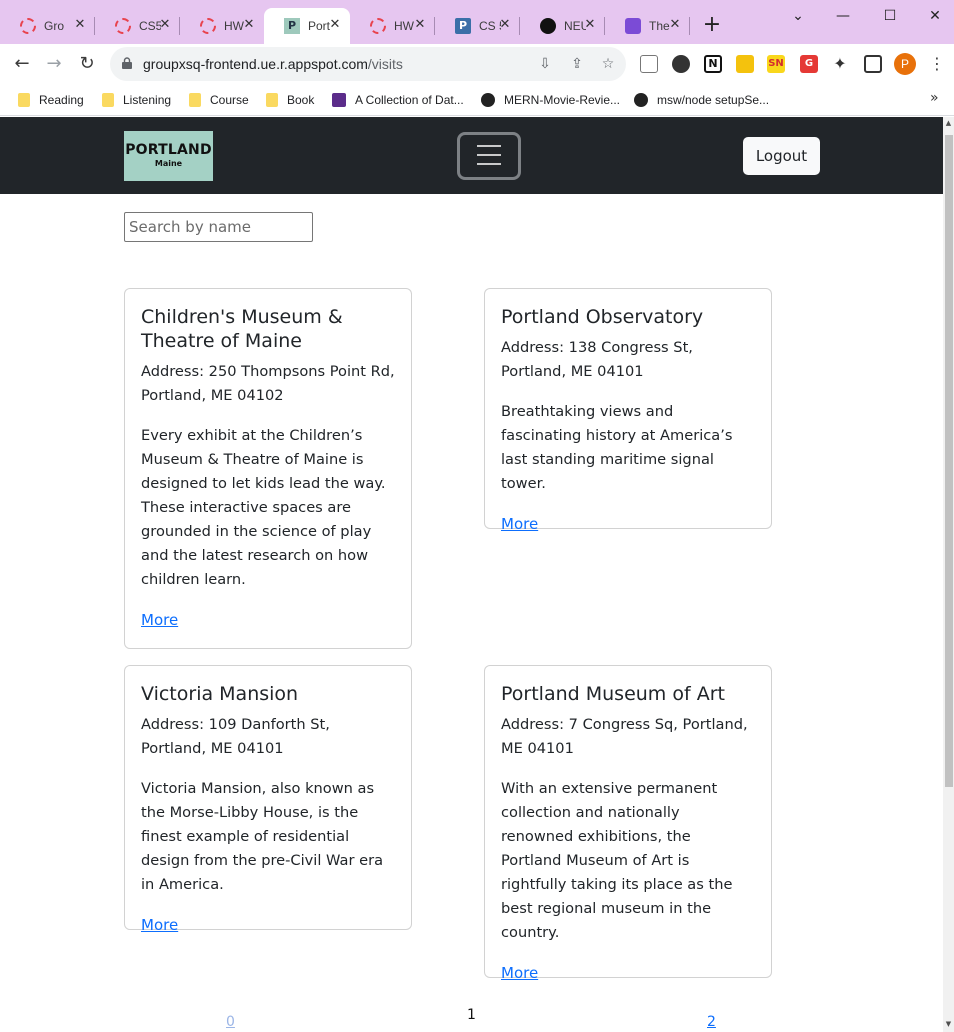 The width and height of the screenshot is (954, 1032). What do you see at coordinates (781, 156) in the screenshot?
I see `logout-button: Logout` at bounding box center [781, 156].